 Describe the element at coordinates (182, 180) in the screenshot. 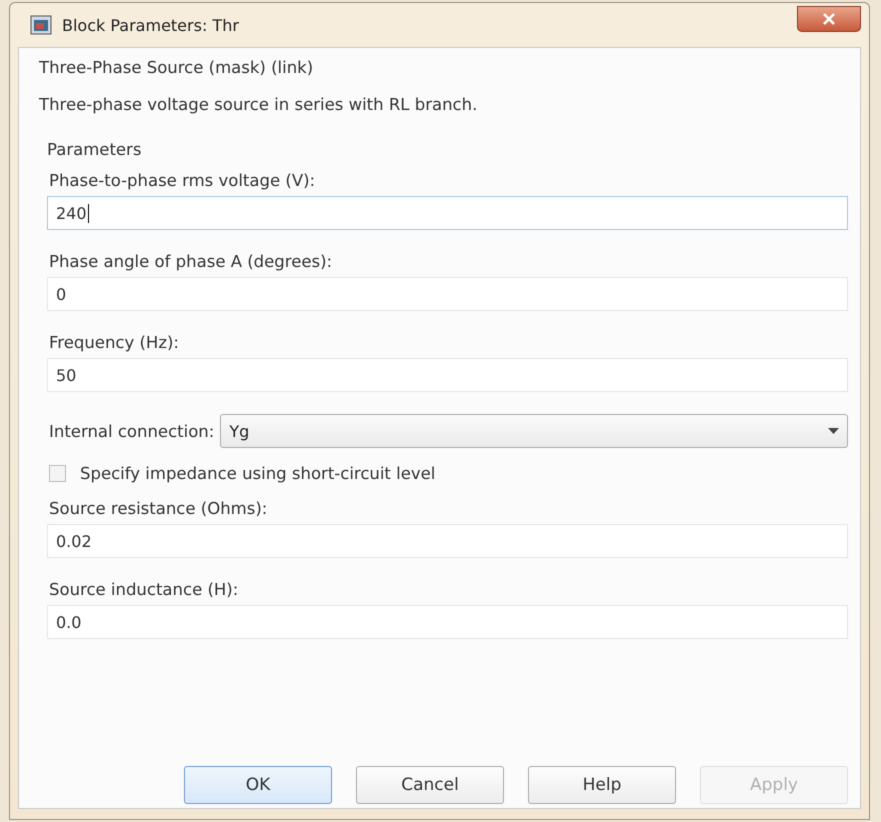

I see `field-label: Phase-to-phase rms voltage (V):` at that location.